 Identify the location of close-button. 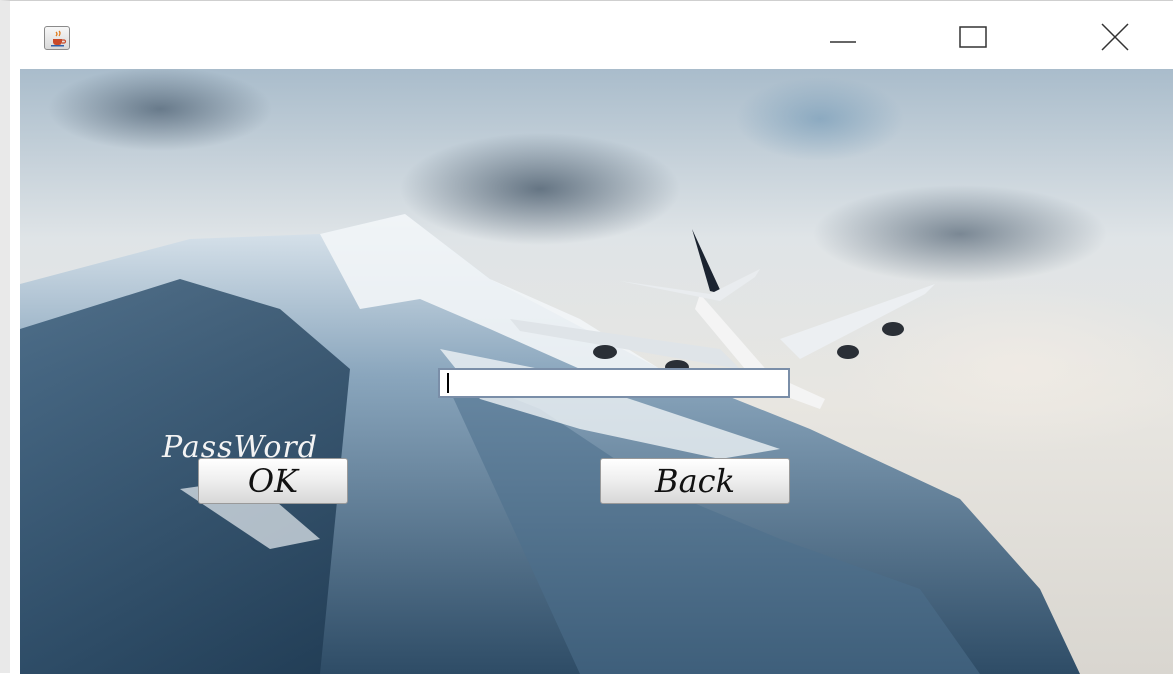
(1115, 37).